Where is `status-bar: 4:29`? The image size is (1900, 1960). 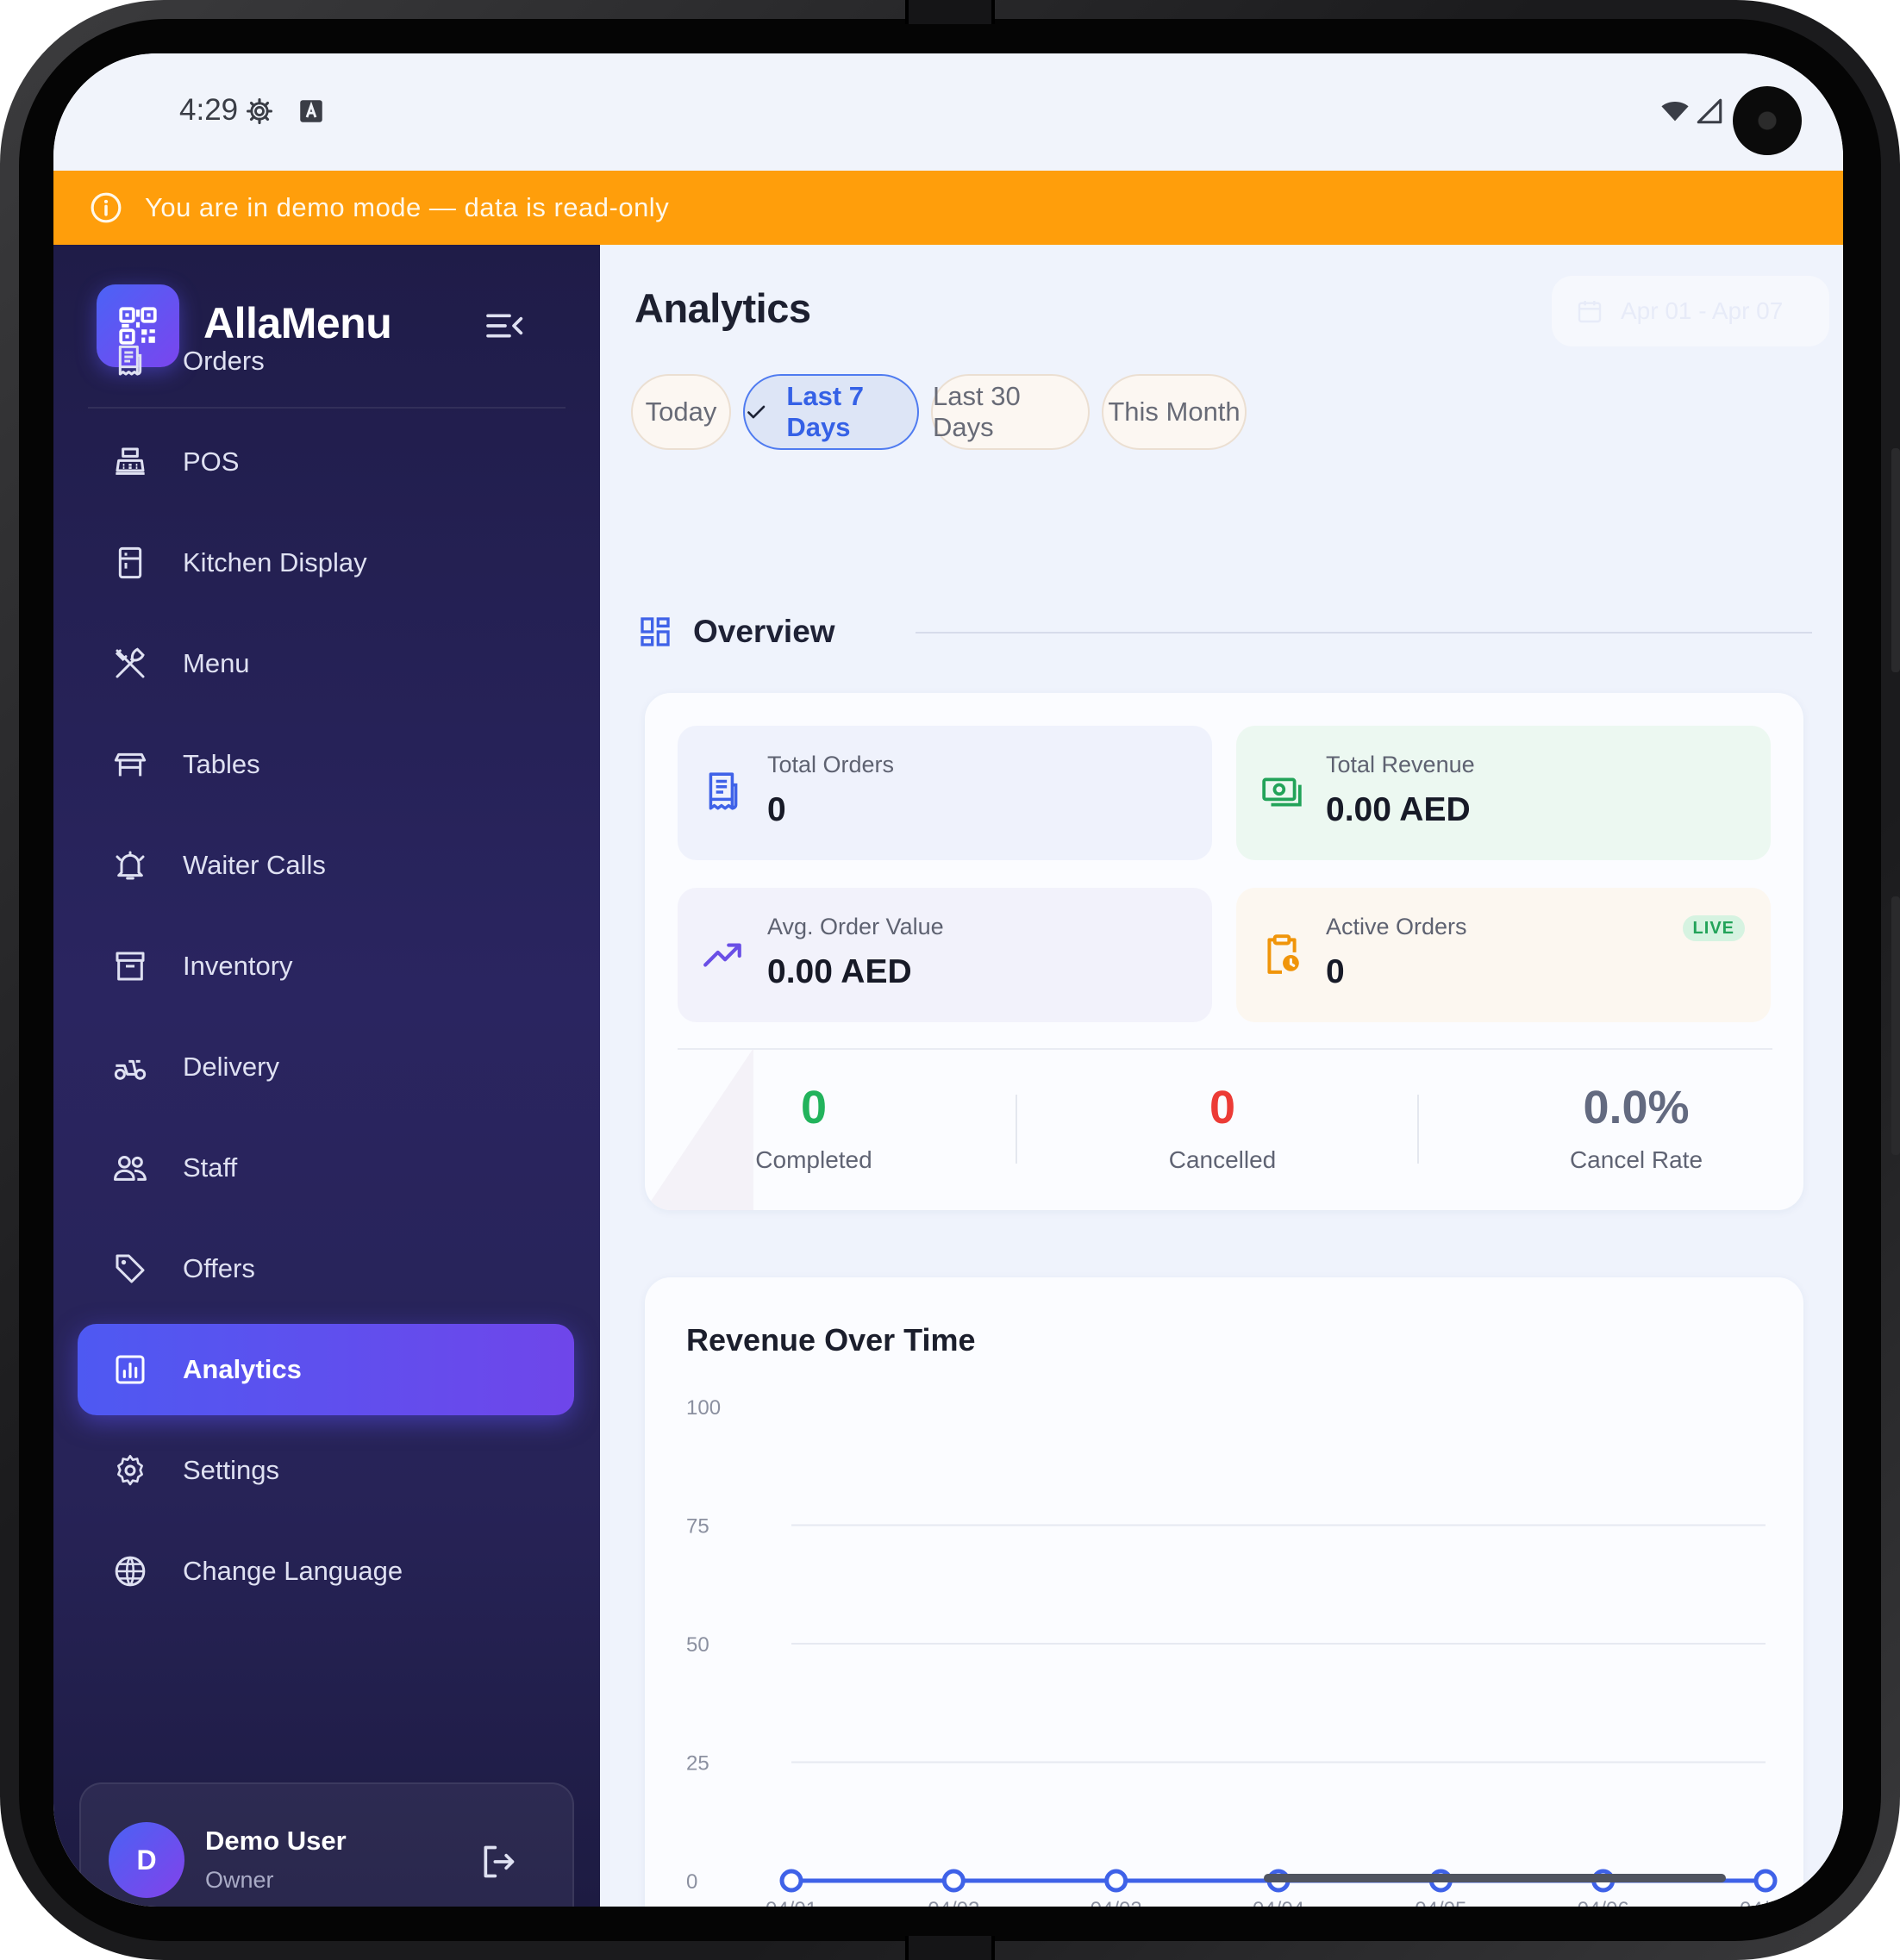
status-bar: 4:29 is located at coordinates (948, 112).